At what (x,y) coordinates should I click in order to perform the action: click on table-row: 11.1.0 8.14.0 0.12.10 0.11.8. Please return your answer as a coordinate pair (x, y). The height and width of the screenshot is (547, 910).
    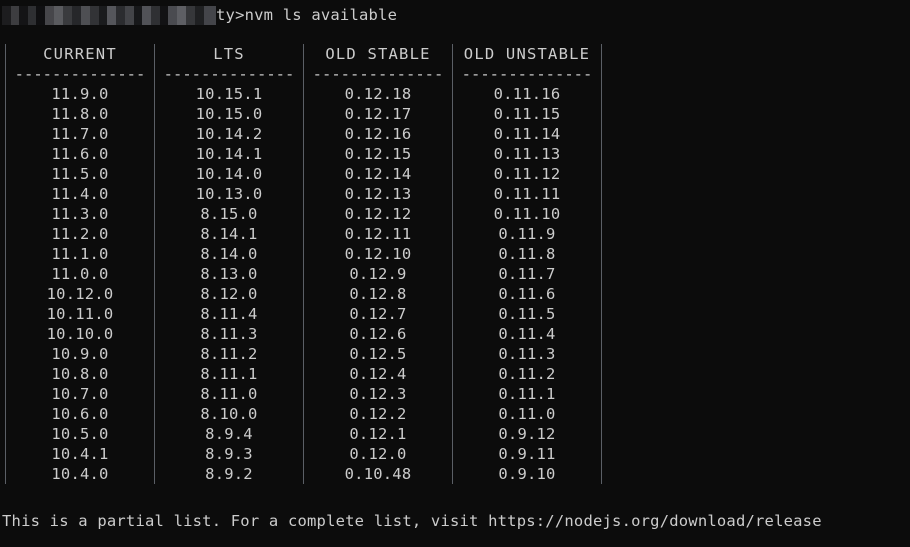
    Looking at the image, I should click on (455, 254).